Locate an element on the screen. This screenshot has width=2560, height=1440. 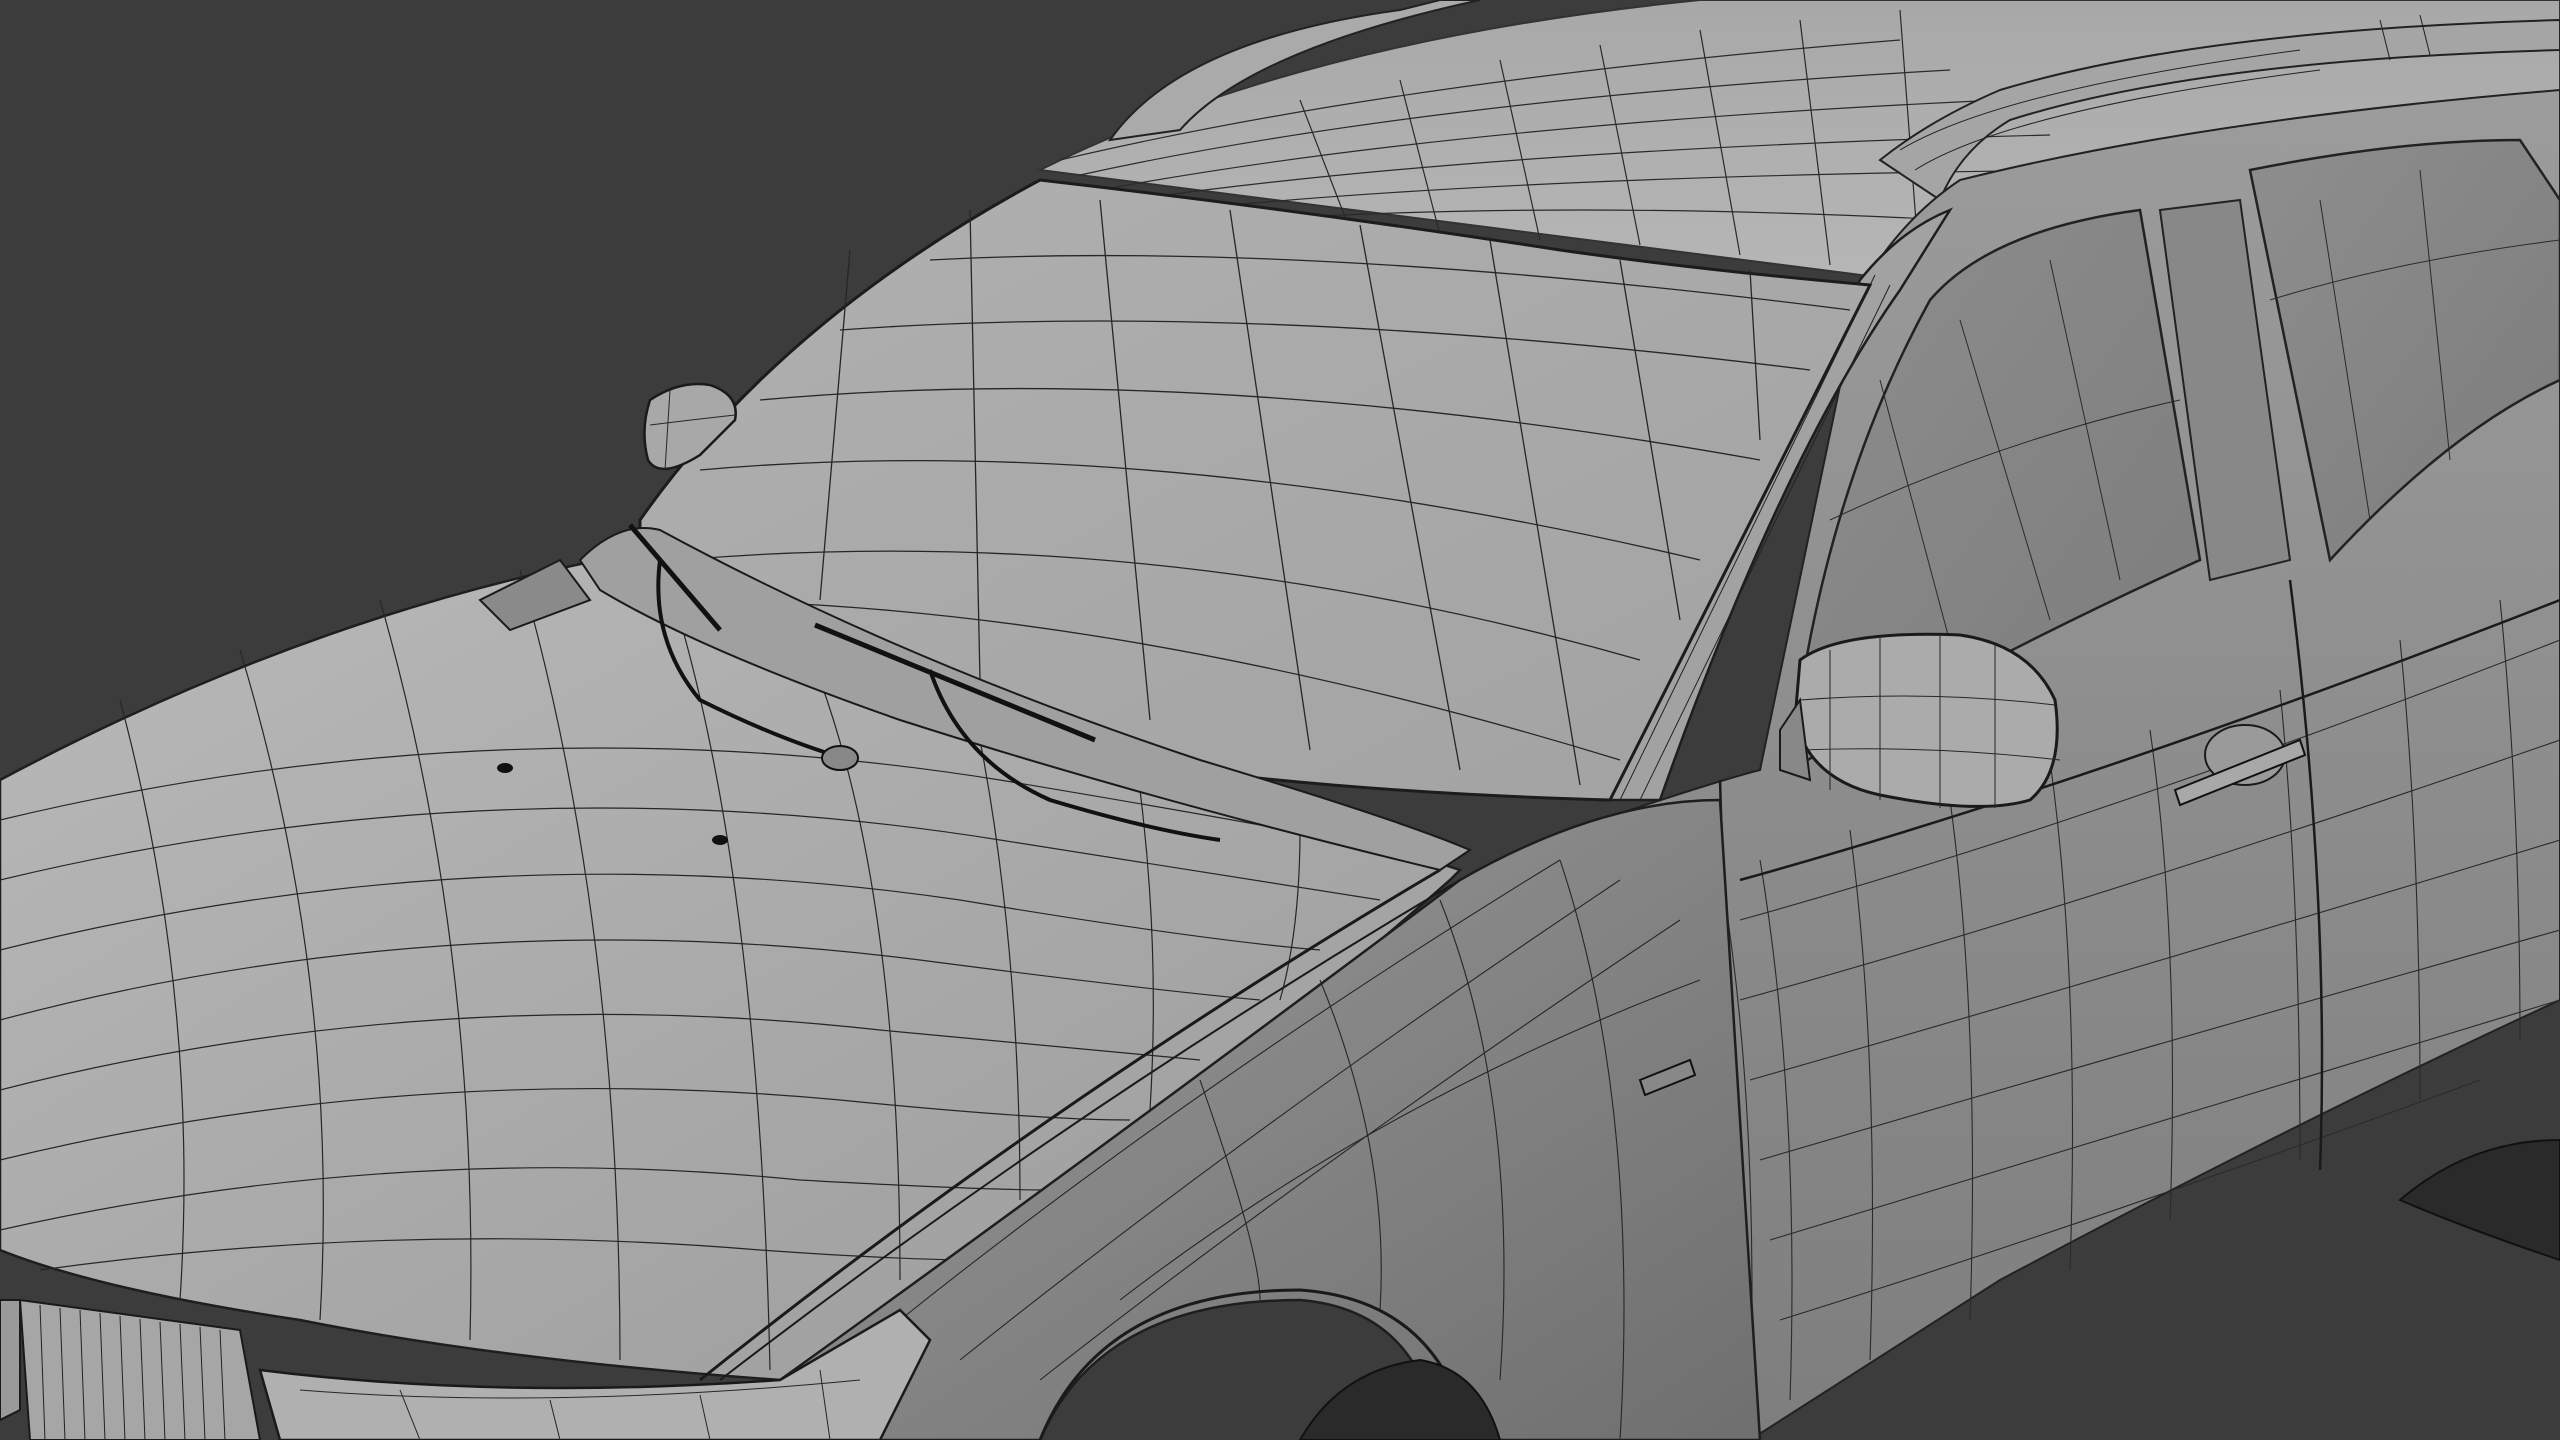
rear-tire is located at coordinates (2479, 1200).